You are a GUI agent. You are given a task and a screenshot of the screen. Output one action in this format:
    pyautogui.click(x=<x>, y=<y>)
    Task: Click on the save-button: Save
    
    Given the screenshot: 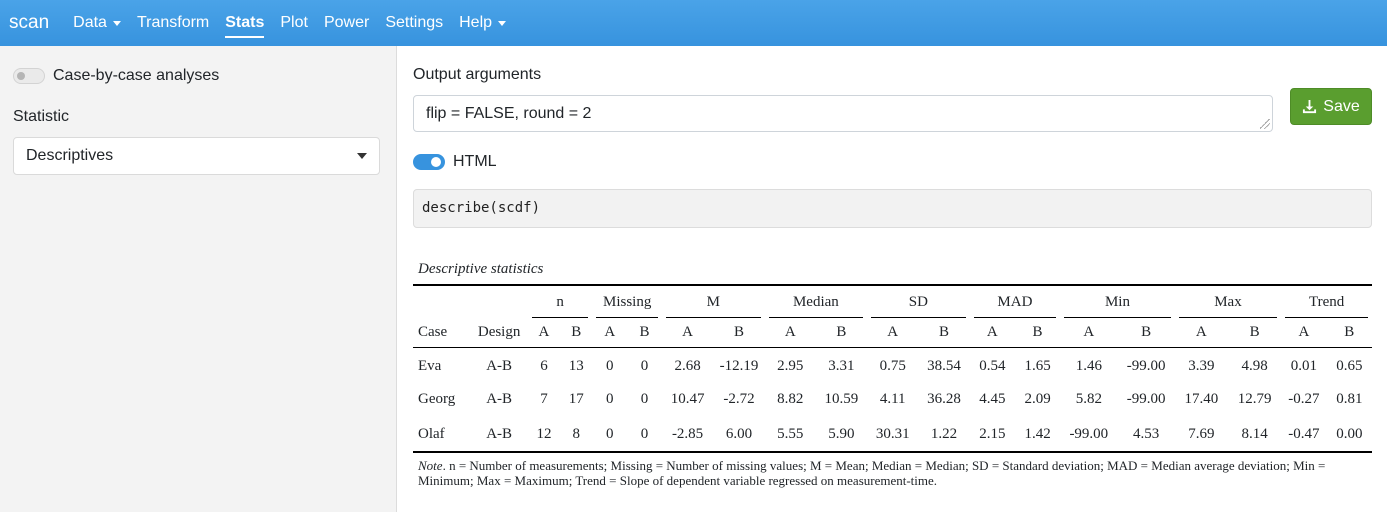 What is the action you would take?
    pyautogui.click(x=1331, y=106)
    